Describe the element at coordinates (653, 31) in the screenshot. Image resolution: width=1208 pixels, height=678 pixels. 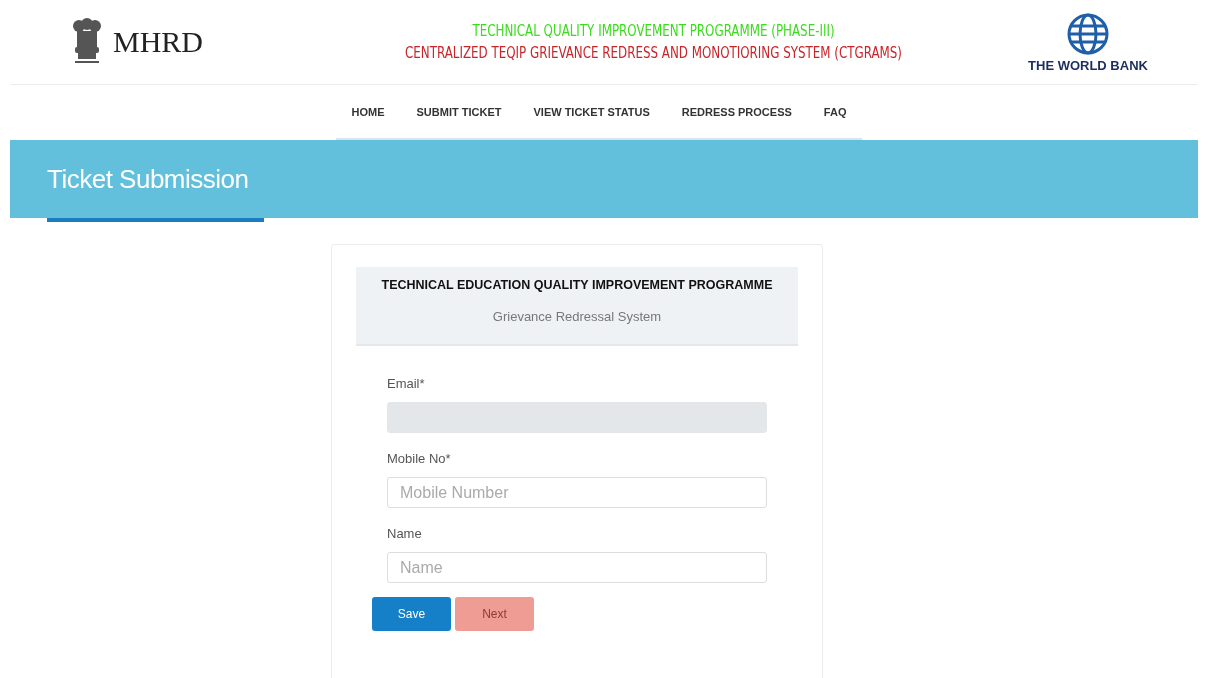
I see `programme-title: TECHNICAL QUALITY IMPROVEMENT PROGRAMME (PHASE-III)` at that location.